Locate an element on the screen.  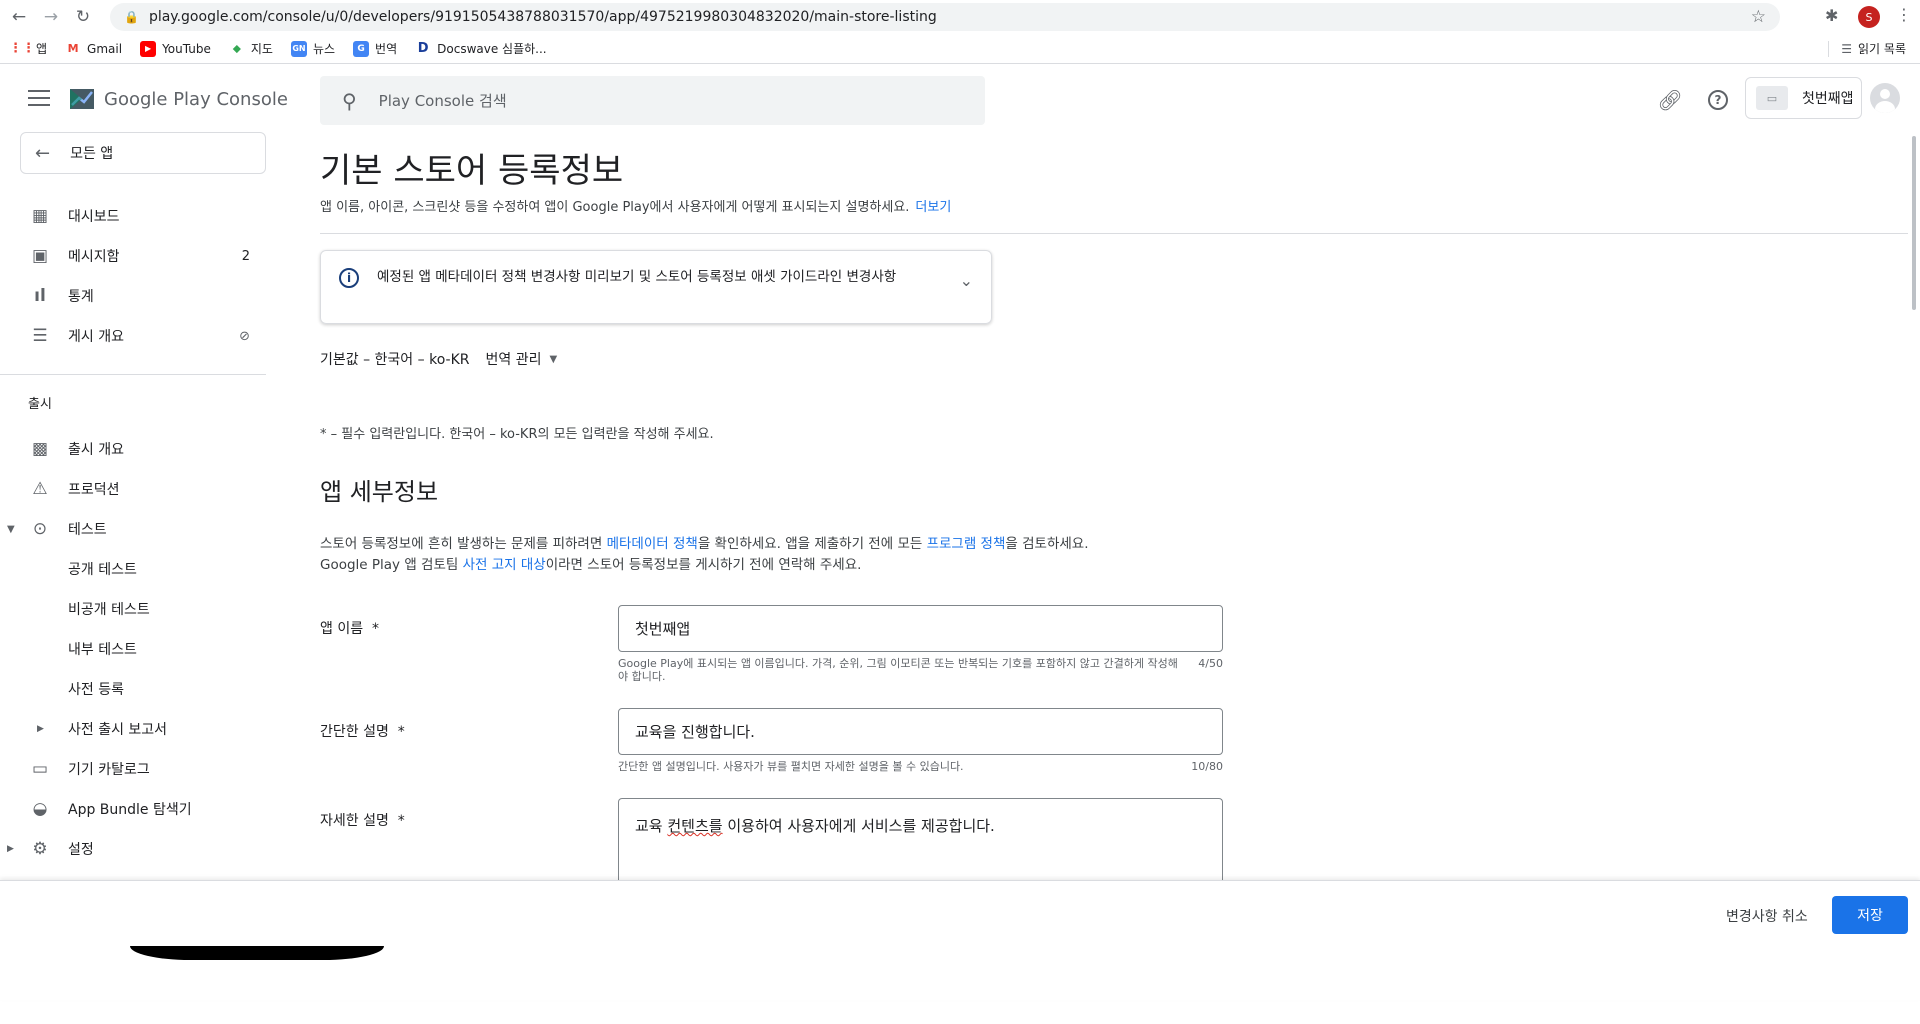
expanded-caret-icon: ▼ is located at coordinates (11, 529).